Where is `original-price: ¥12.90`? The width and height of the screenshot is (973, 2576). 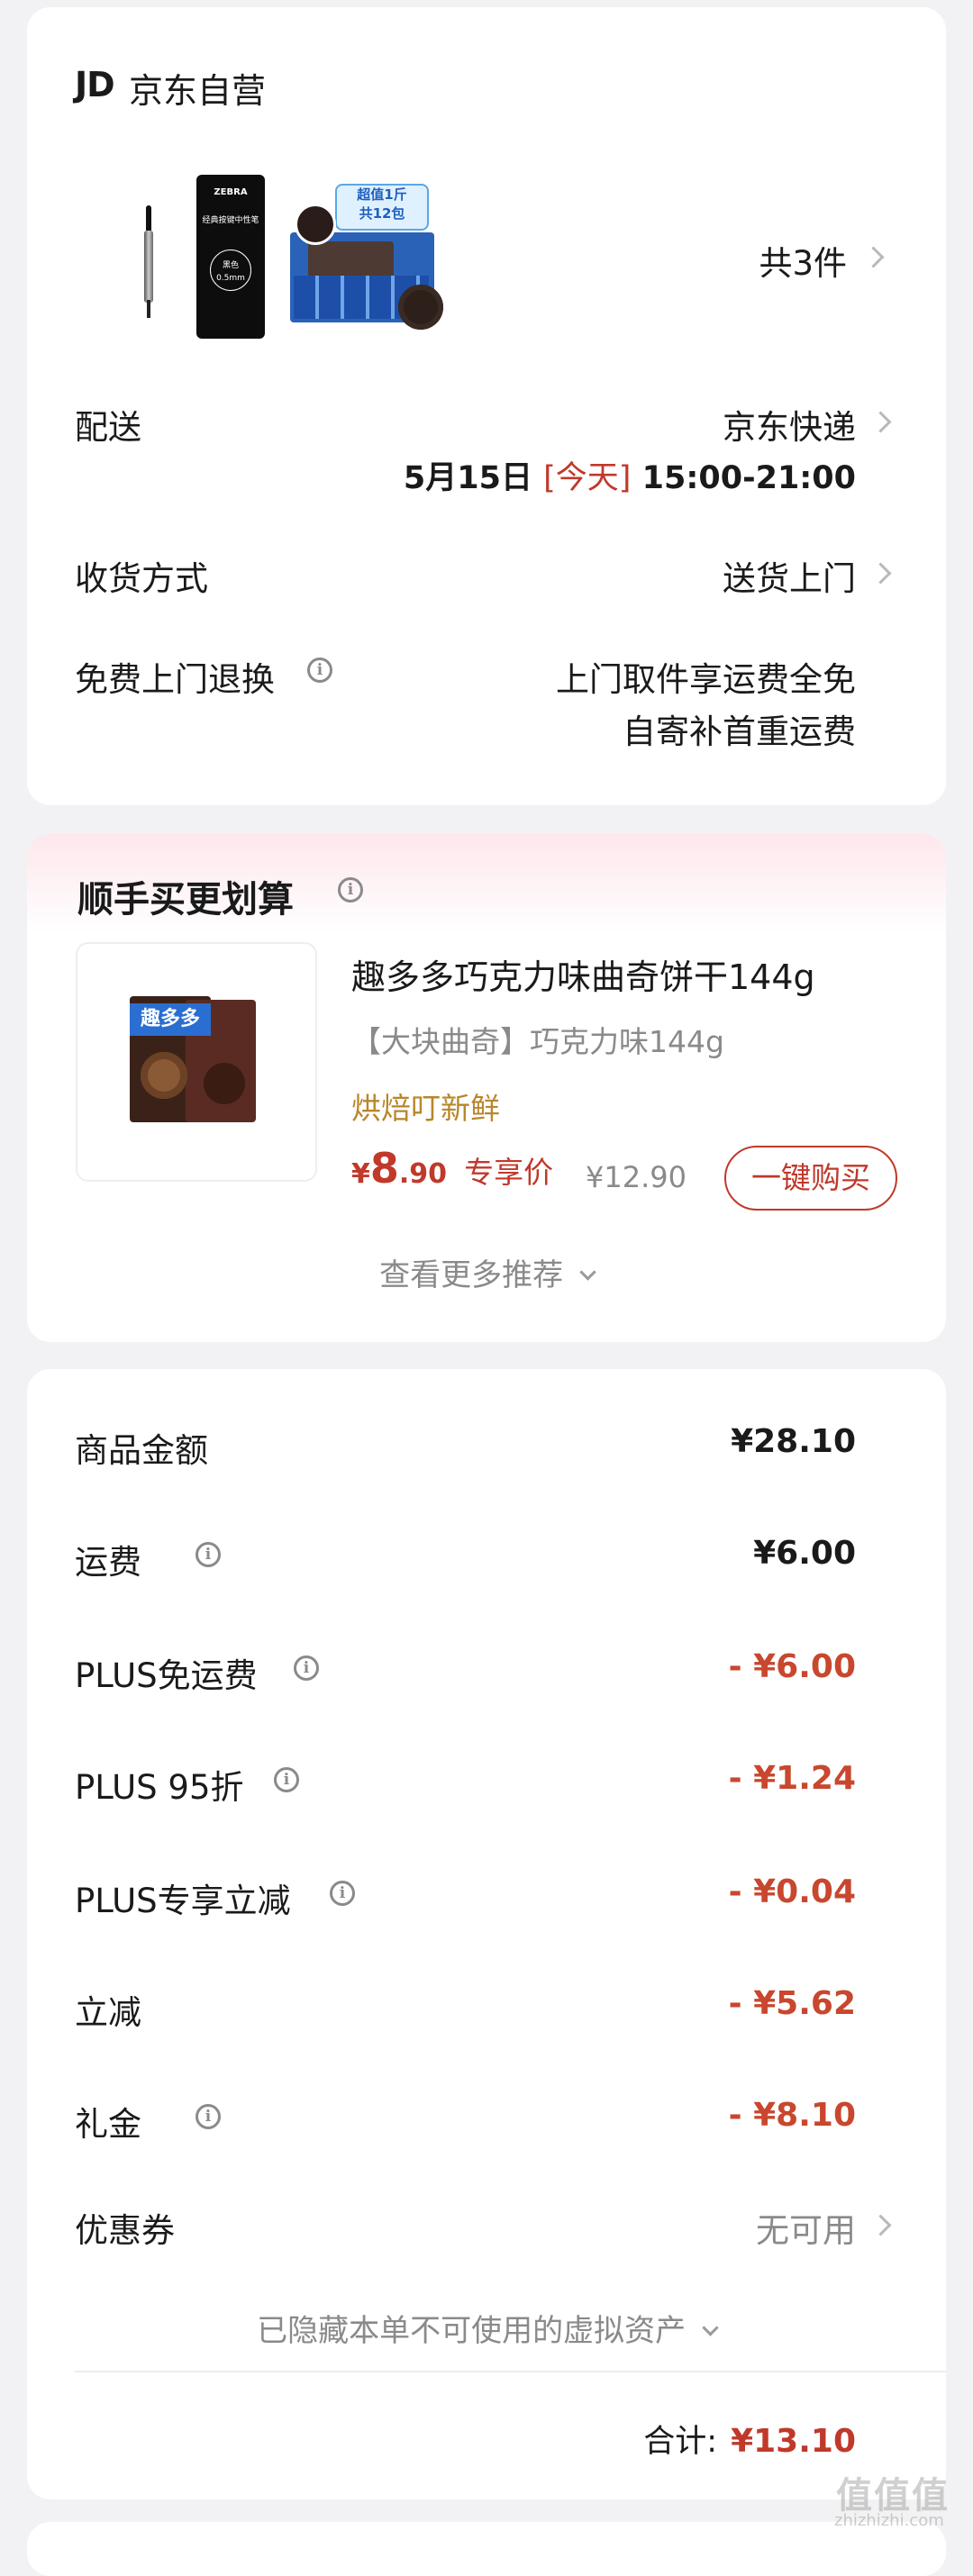 original-price: ¥12.90 is located at coordinates (636, 1177).